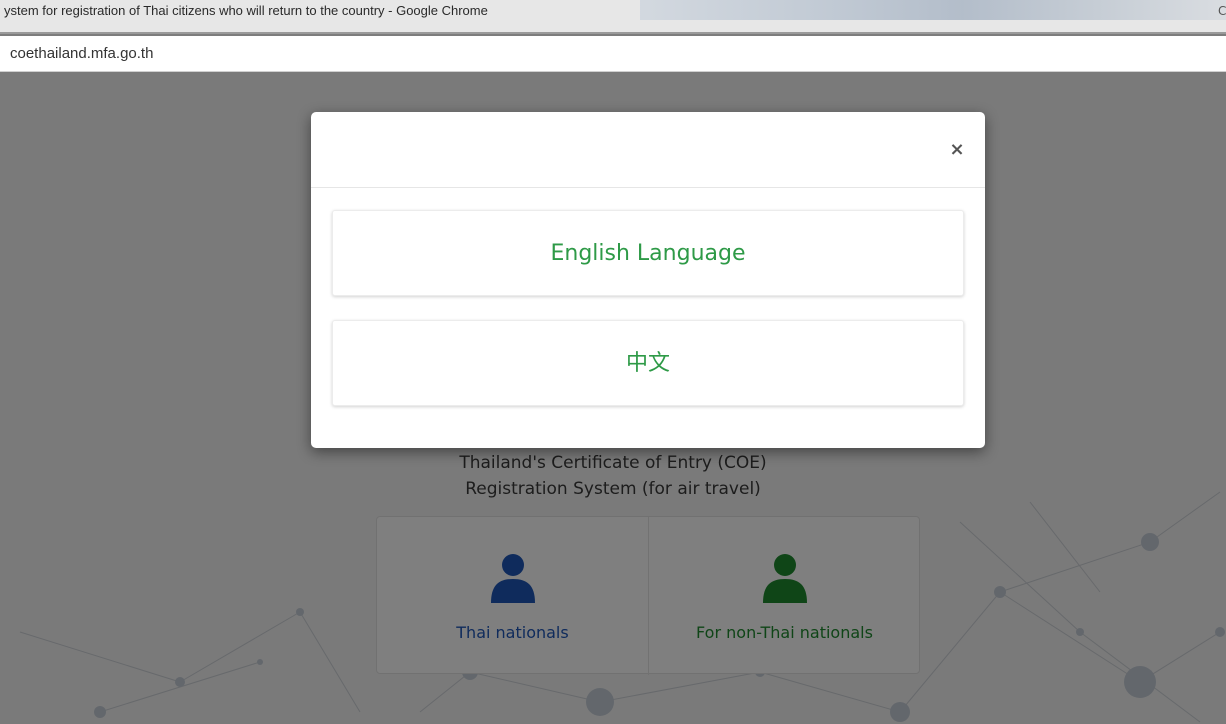  Describe the element at coordinates (82, 53) in the screenshot. I see `url-text: coethailand.mfa.go.th` at that location.